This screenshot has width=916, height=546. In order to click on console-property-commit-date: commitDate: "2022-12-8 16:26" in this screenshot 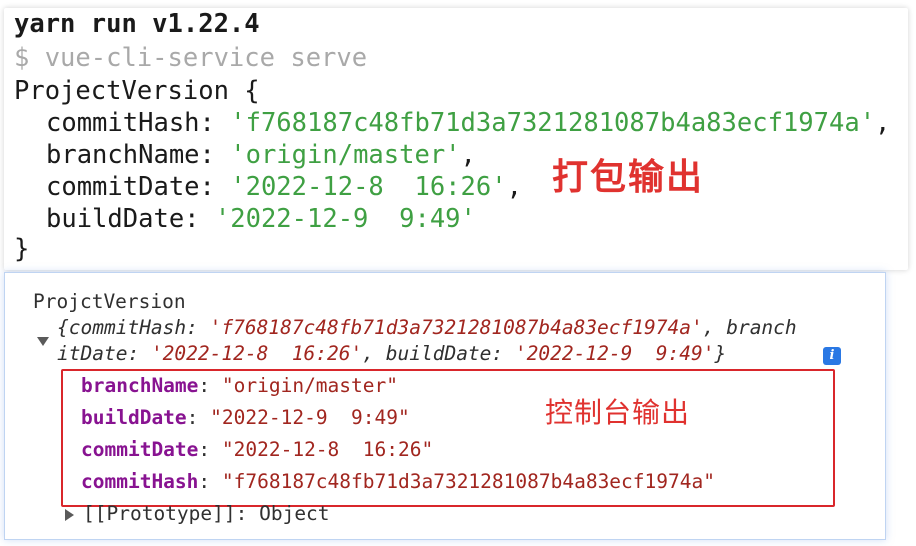, I will do `click(257, 449)`.